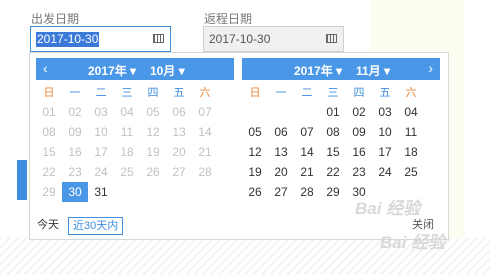 The width and height of the screenshot is (490, 274). I want to click on week-row: 05 06 07 08 09 10 11, so click(341, 132).